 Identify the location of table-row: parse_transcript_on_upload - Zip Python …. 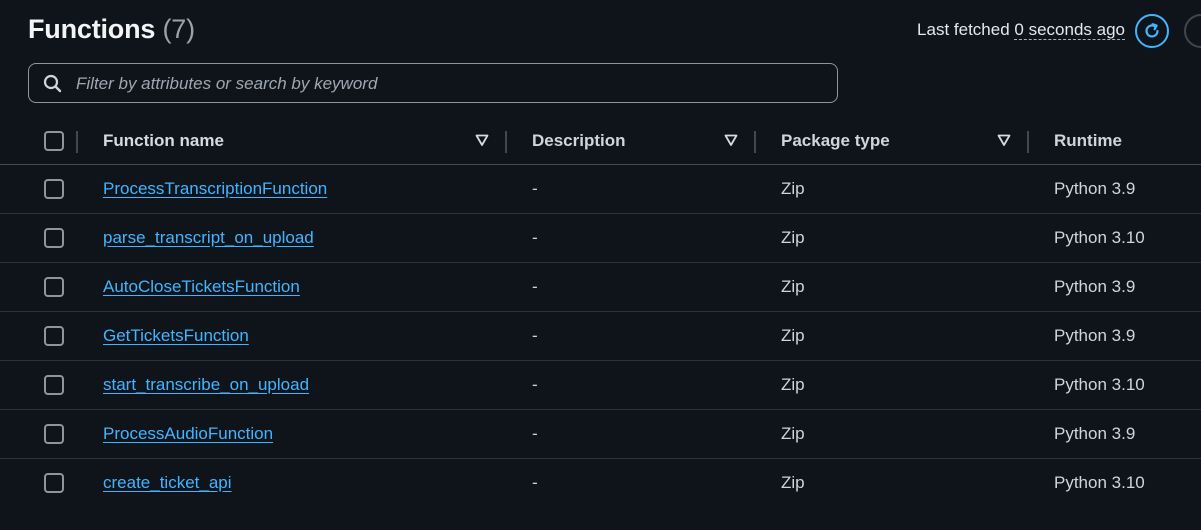
(600, 238).